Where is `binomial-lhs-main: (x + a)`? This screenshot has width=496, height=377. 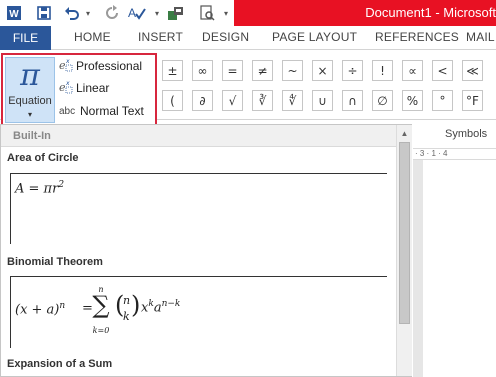 binomial-lhs-main: (x + a) is located at coordinates (37, 310).